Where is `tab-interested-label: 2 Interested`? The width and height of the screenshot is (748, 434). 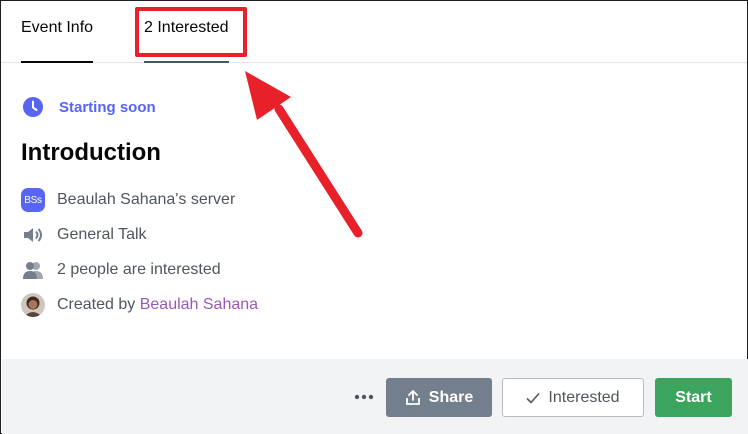
tab-interested-label: 2 Interested is located at coordinates (186, 27).